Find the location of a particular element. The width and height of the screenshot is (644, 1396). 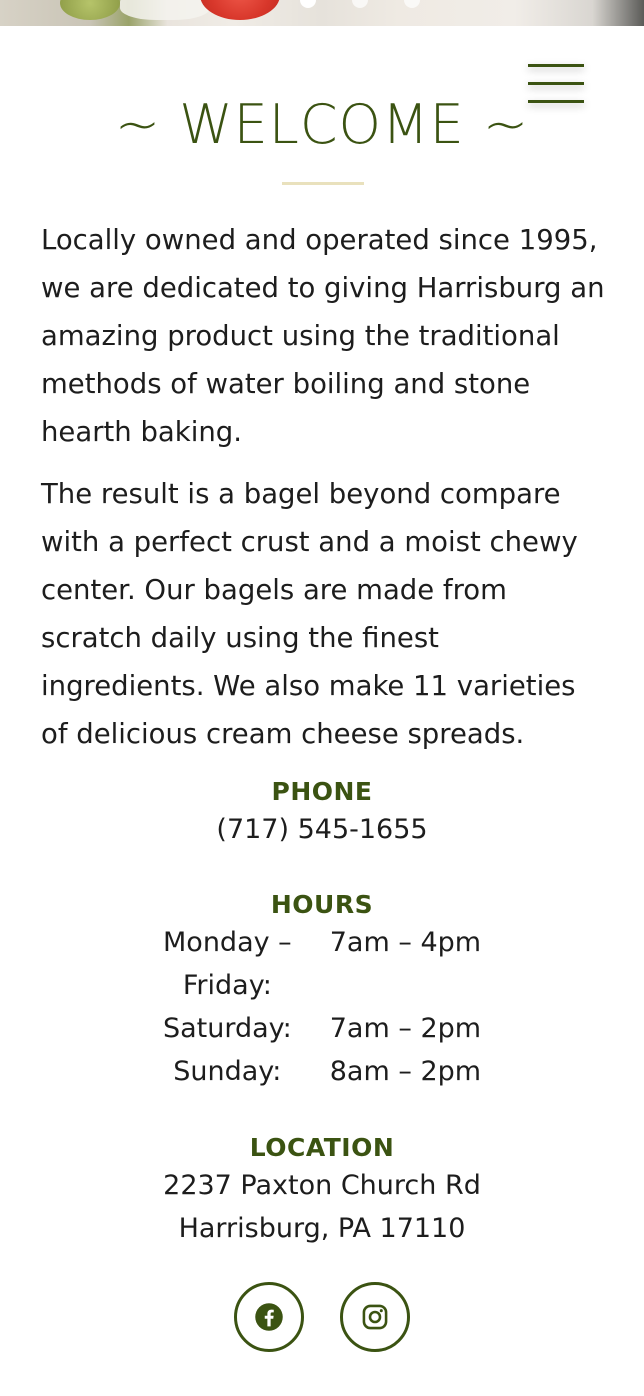

welcome-title: ~ WELCOME ~ is located at coordinates (322, 124).